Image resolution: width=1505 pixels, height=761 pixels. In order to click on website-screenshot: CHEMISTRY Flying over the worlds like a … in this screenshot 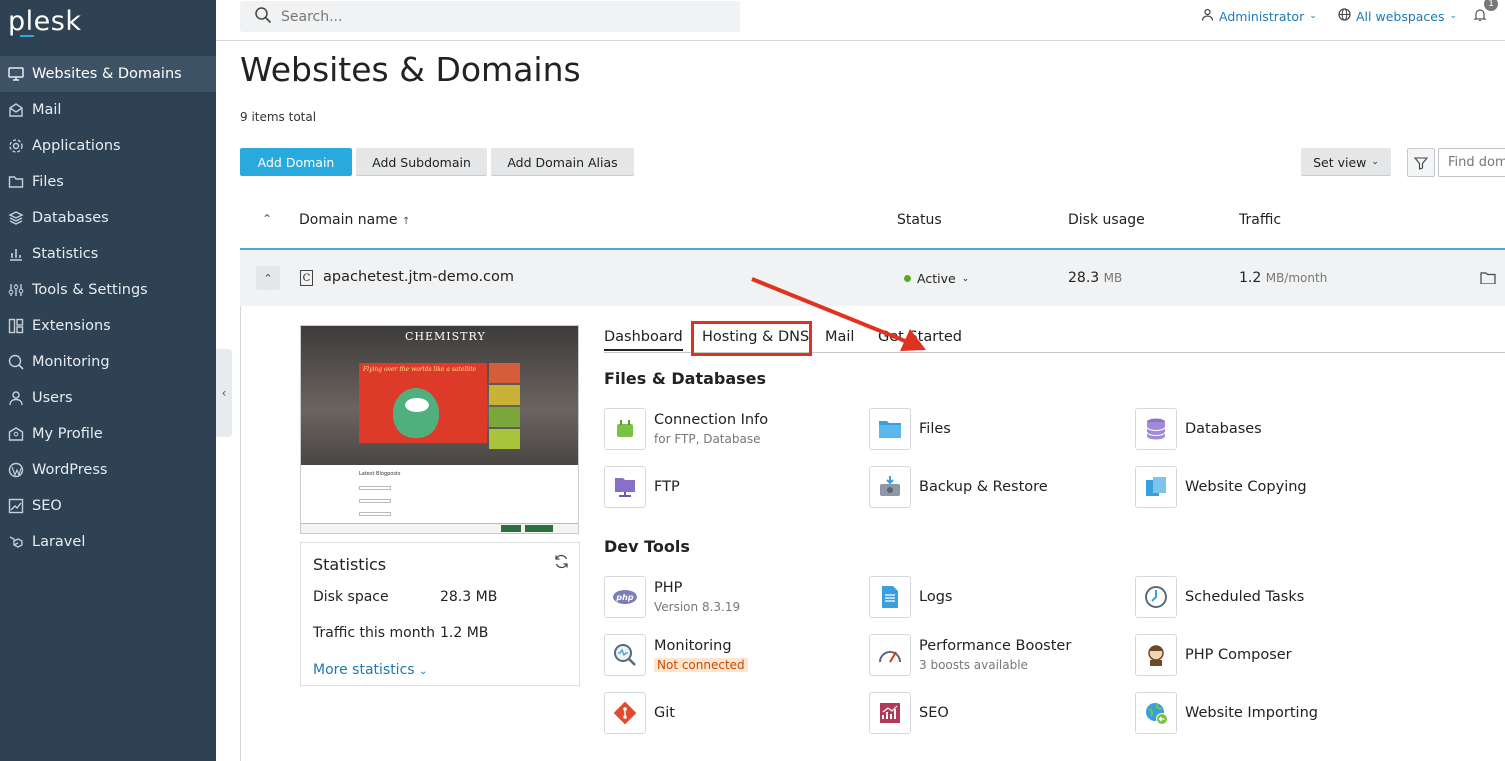, I will do `click(439, 429)`.